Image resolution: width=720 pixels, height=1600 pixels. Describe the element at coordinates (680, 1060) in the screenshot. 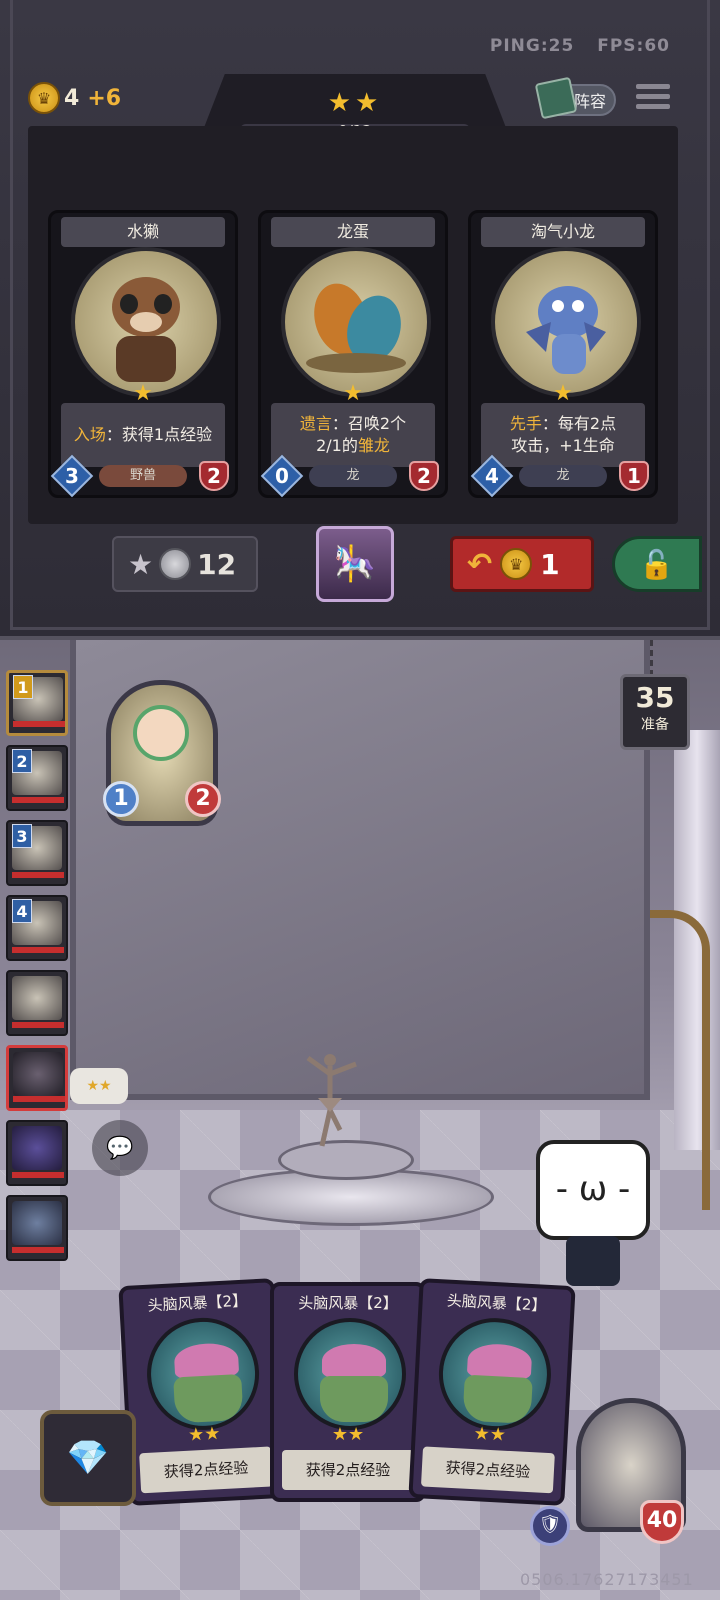

I see `harp-decoration` at that location.